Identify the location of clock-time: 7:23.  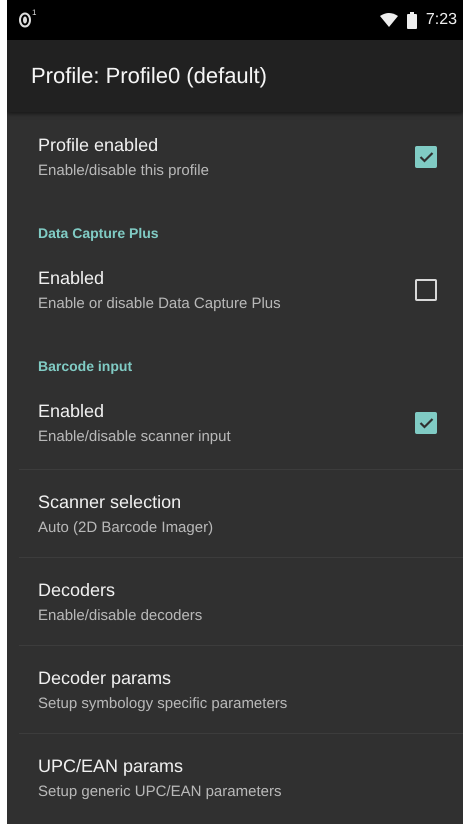
(441, 20).